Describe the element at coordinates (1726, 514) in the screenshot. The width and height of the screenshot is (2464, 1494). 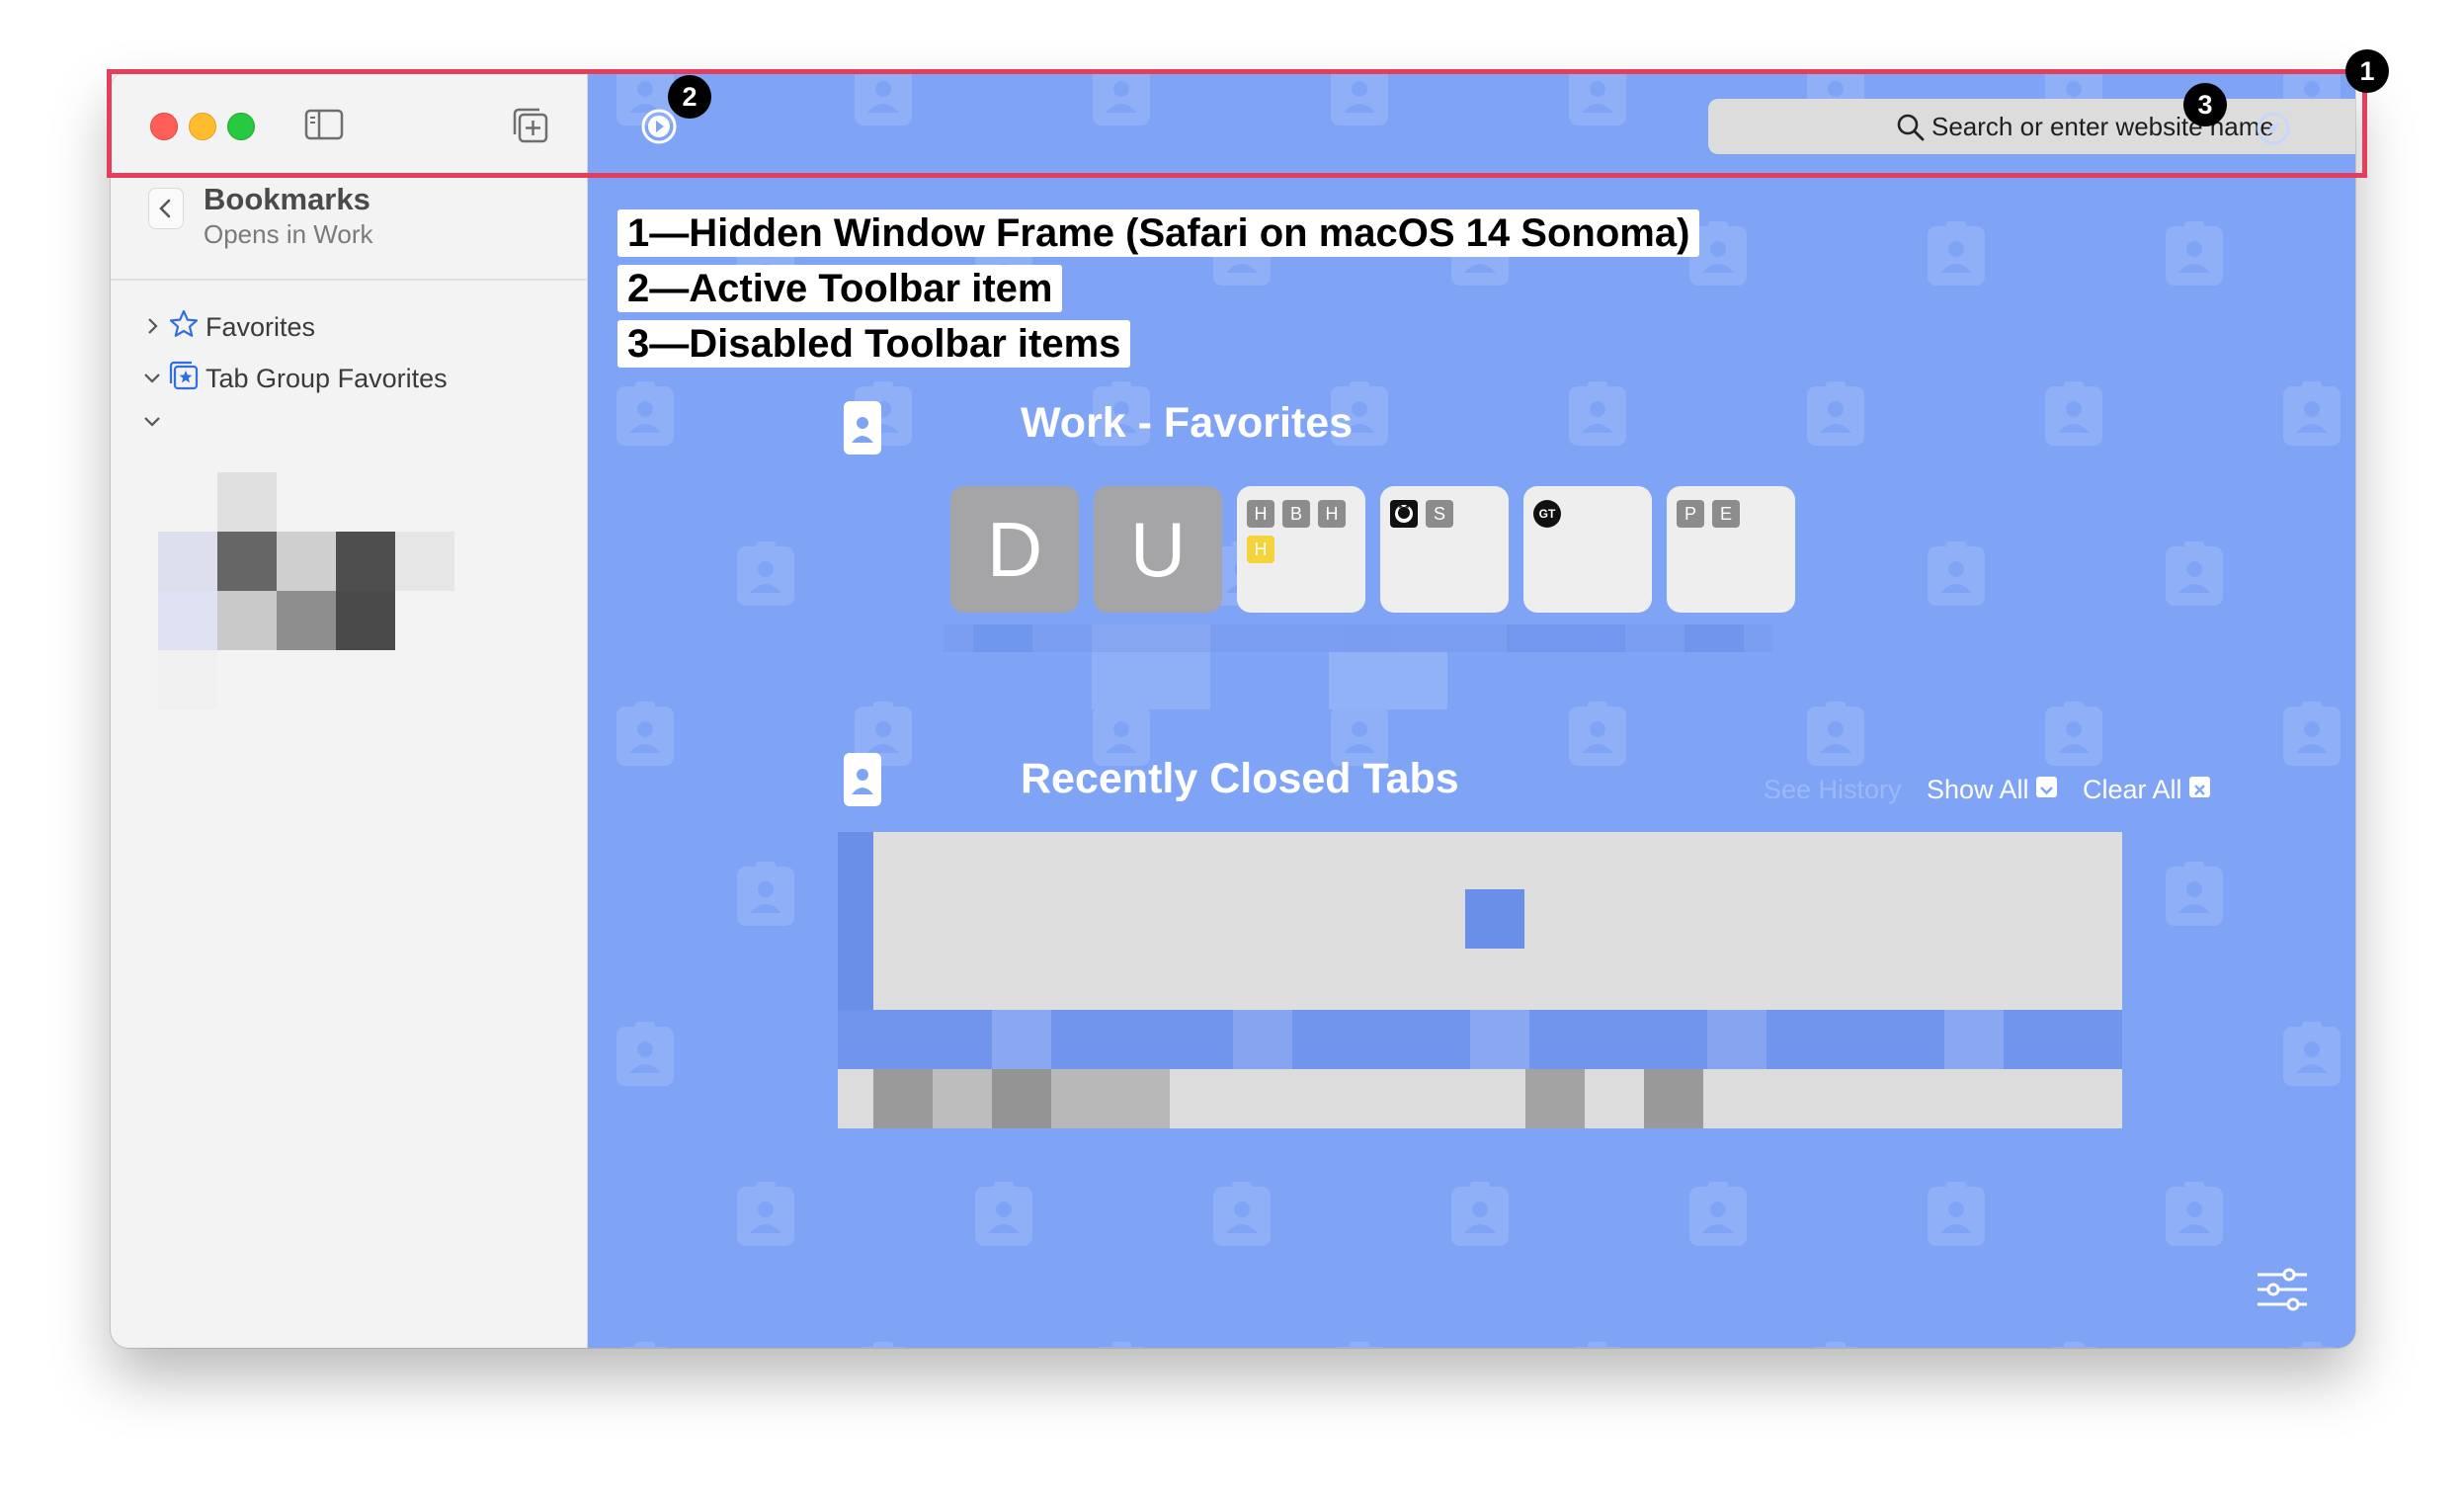
I see `favicon: E` at that location.